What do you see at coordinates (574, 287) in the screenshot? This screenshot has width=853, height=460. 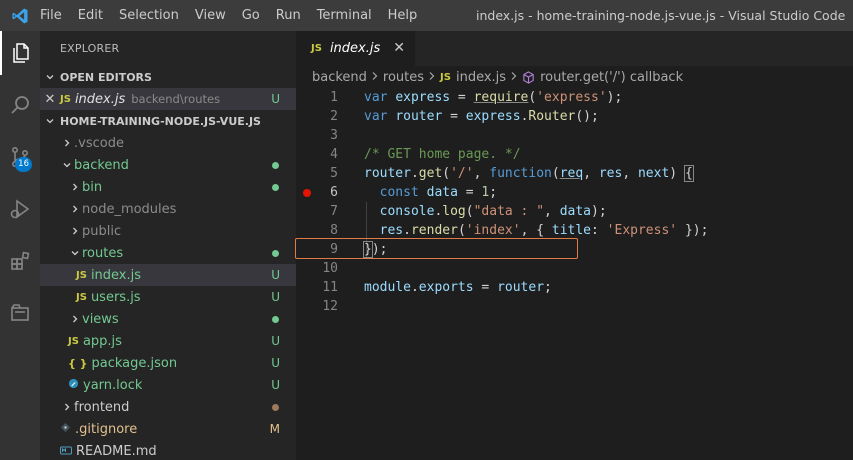 I see `code-line: 11 module.exports = router;` at bounding box center [574, 287].